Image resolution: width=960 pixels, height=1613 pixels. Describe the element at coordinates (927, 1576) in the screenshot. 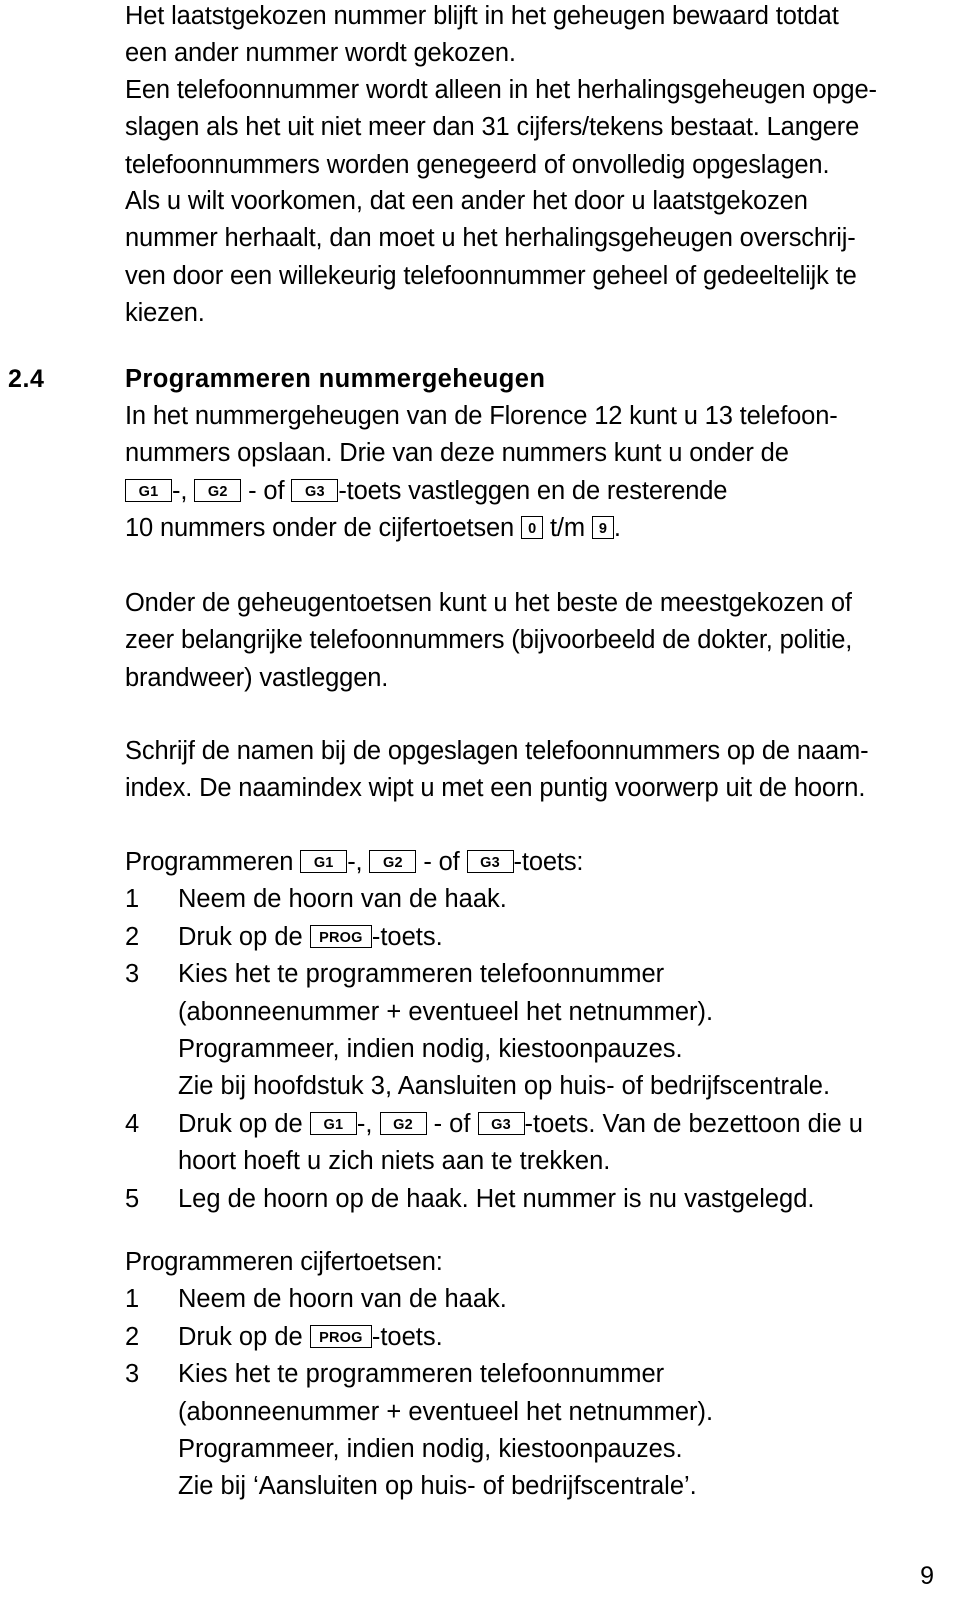

I see `page-number: 9` at that location.